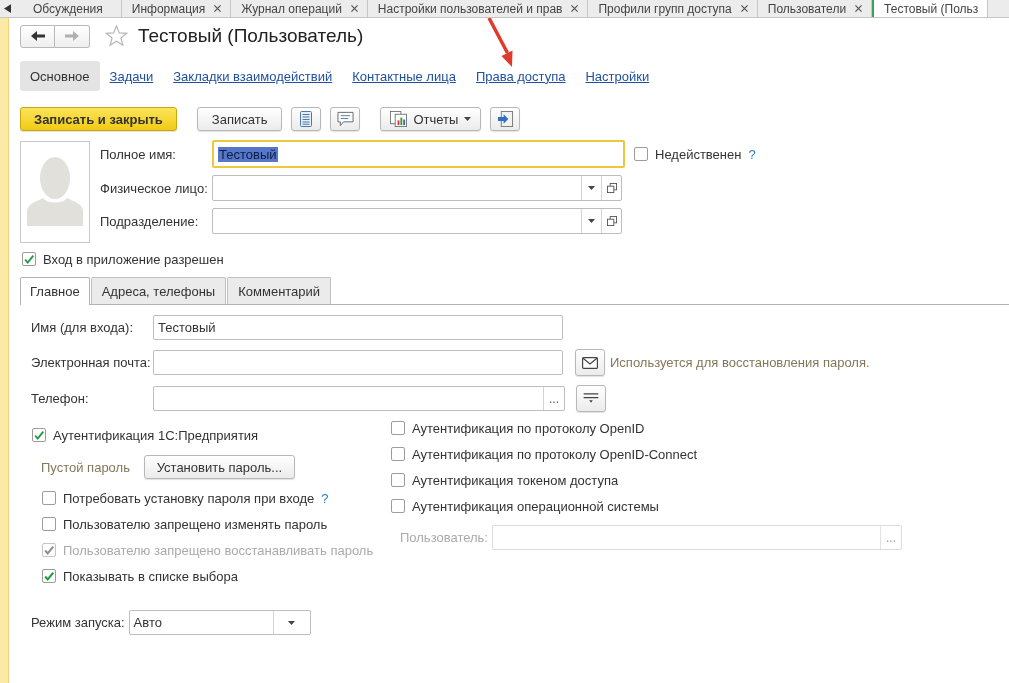 The width and height of the screenshot is (1009, 683). I want to click on send-email-button, so click(590, 362).